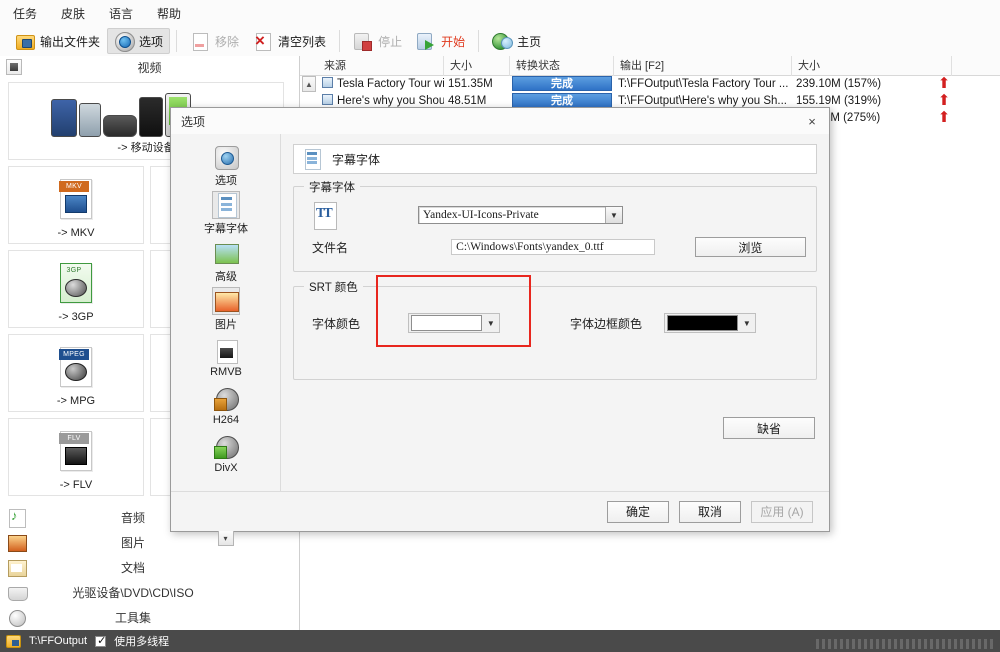 Image resolution: width=1000 pixels, height=652 pixels. Describe the element at coordinates (330, 247) in the screenshot. I see `filename-label: 文件名` at that location.